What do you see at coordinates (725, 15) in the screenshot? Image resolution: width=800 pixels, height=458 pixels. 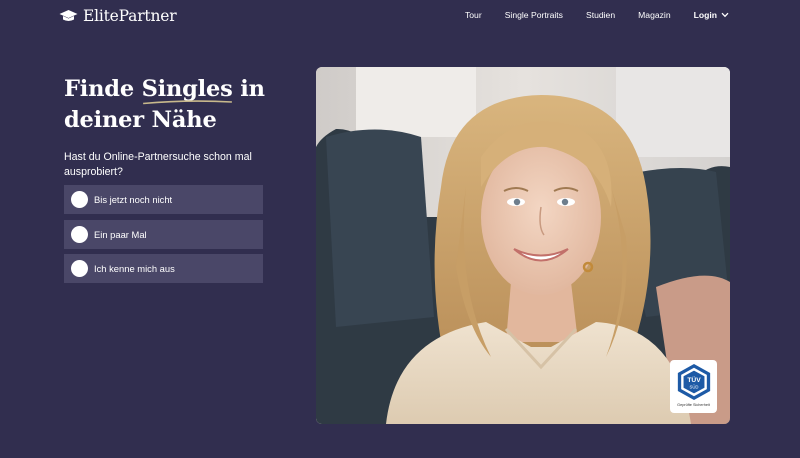 I see `chevron-down-icon` at bounding box center [725, 15].